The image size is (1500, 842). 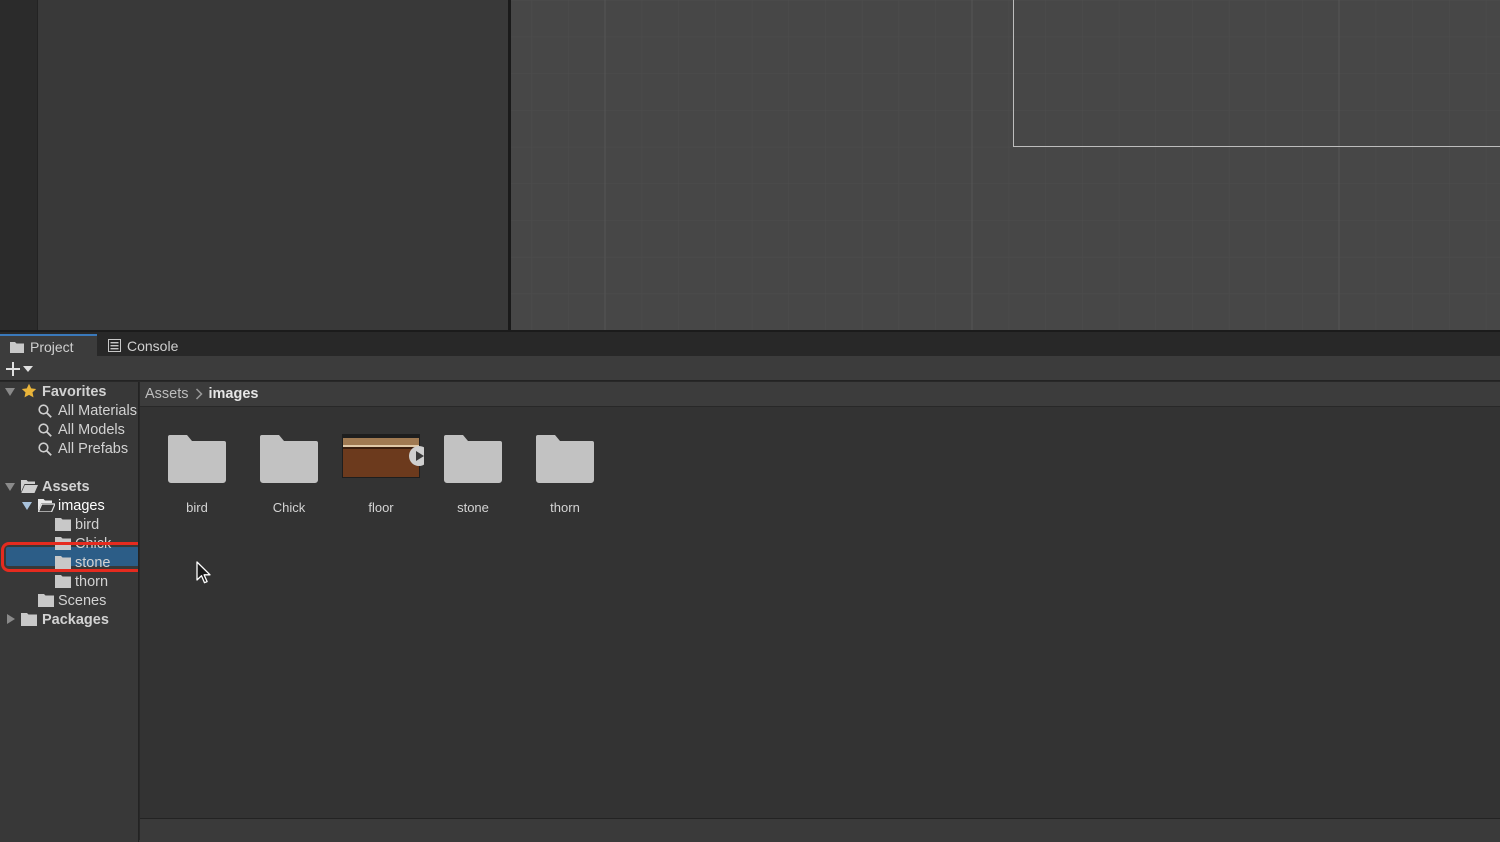 What do you see at coordinates (28, 368) in the screenshot?
I see `chevron-down-icon` at bounding box center [28, 368].